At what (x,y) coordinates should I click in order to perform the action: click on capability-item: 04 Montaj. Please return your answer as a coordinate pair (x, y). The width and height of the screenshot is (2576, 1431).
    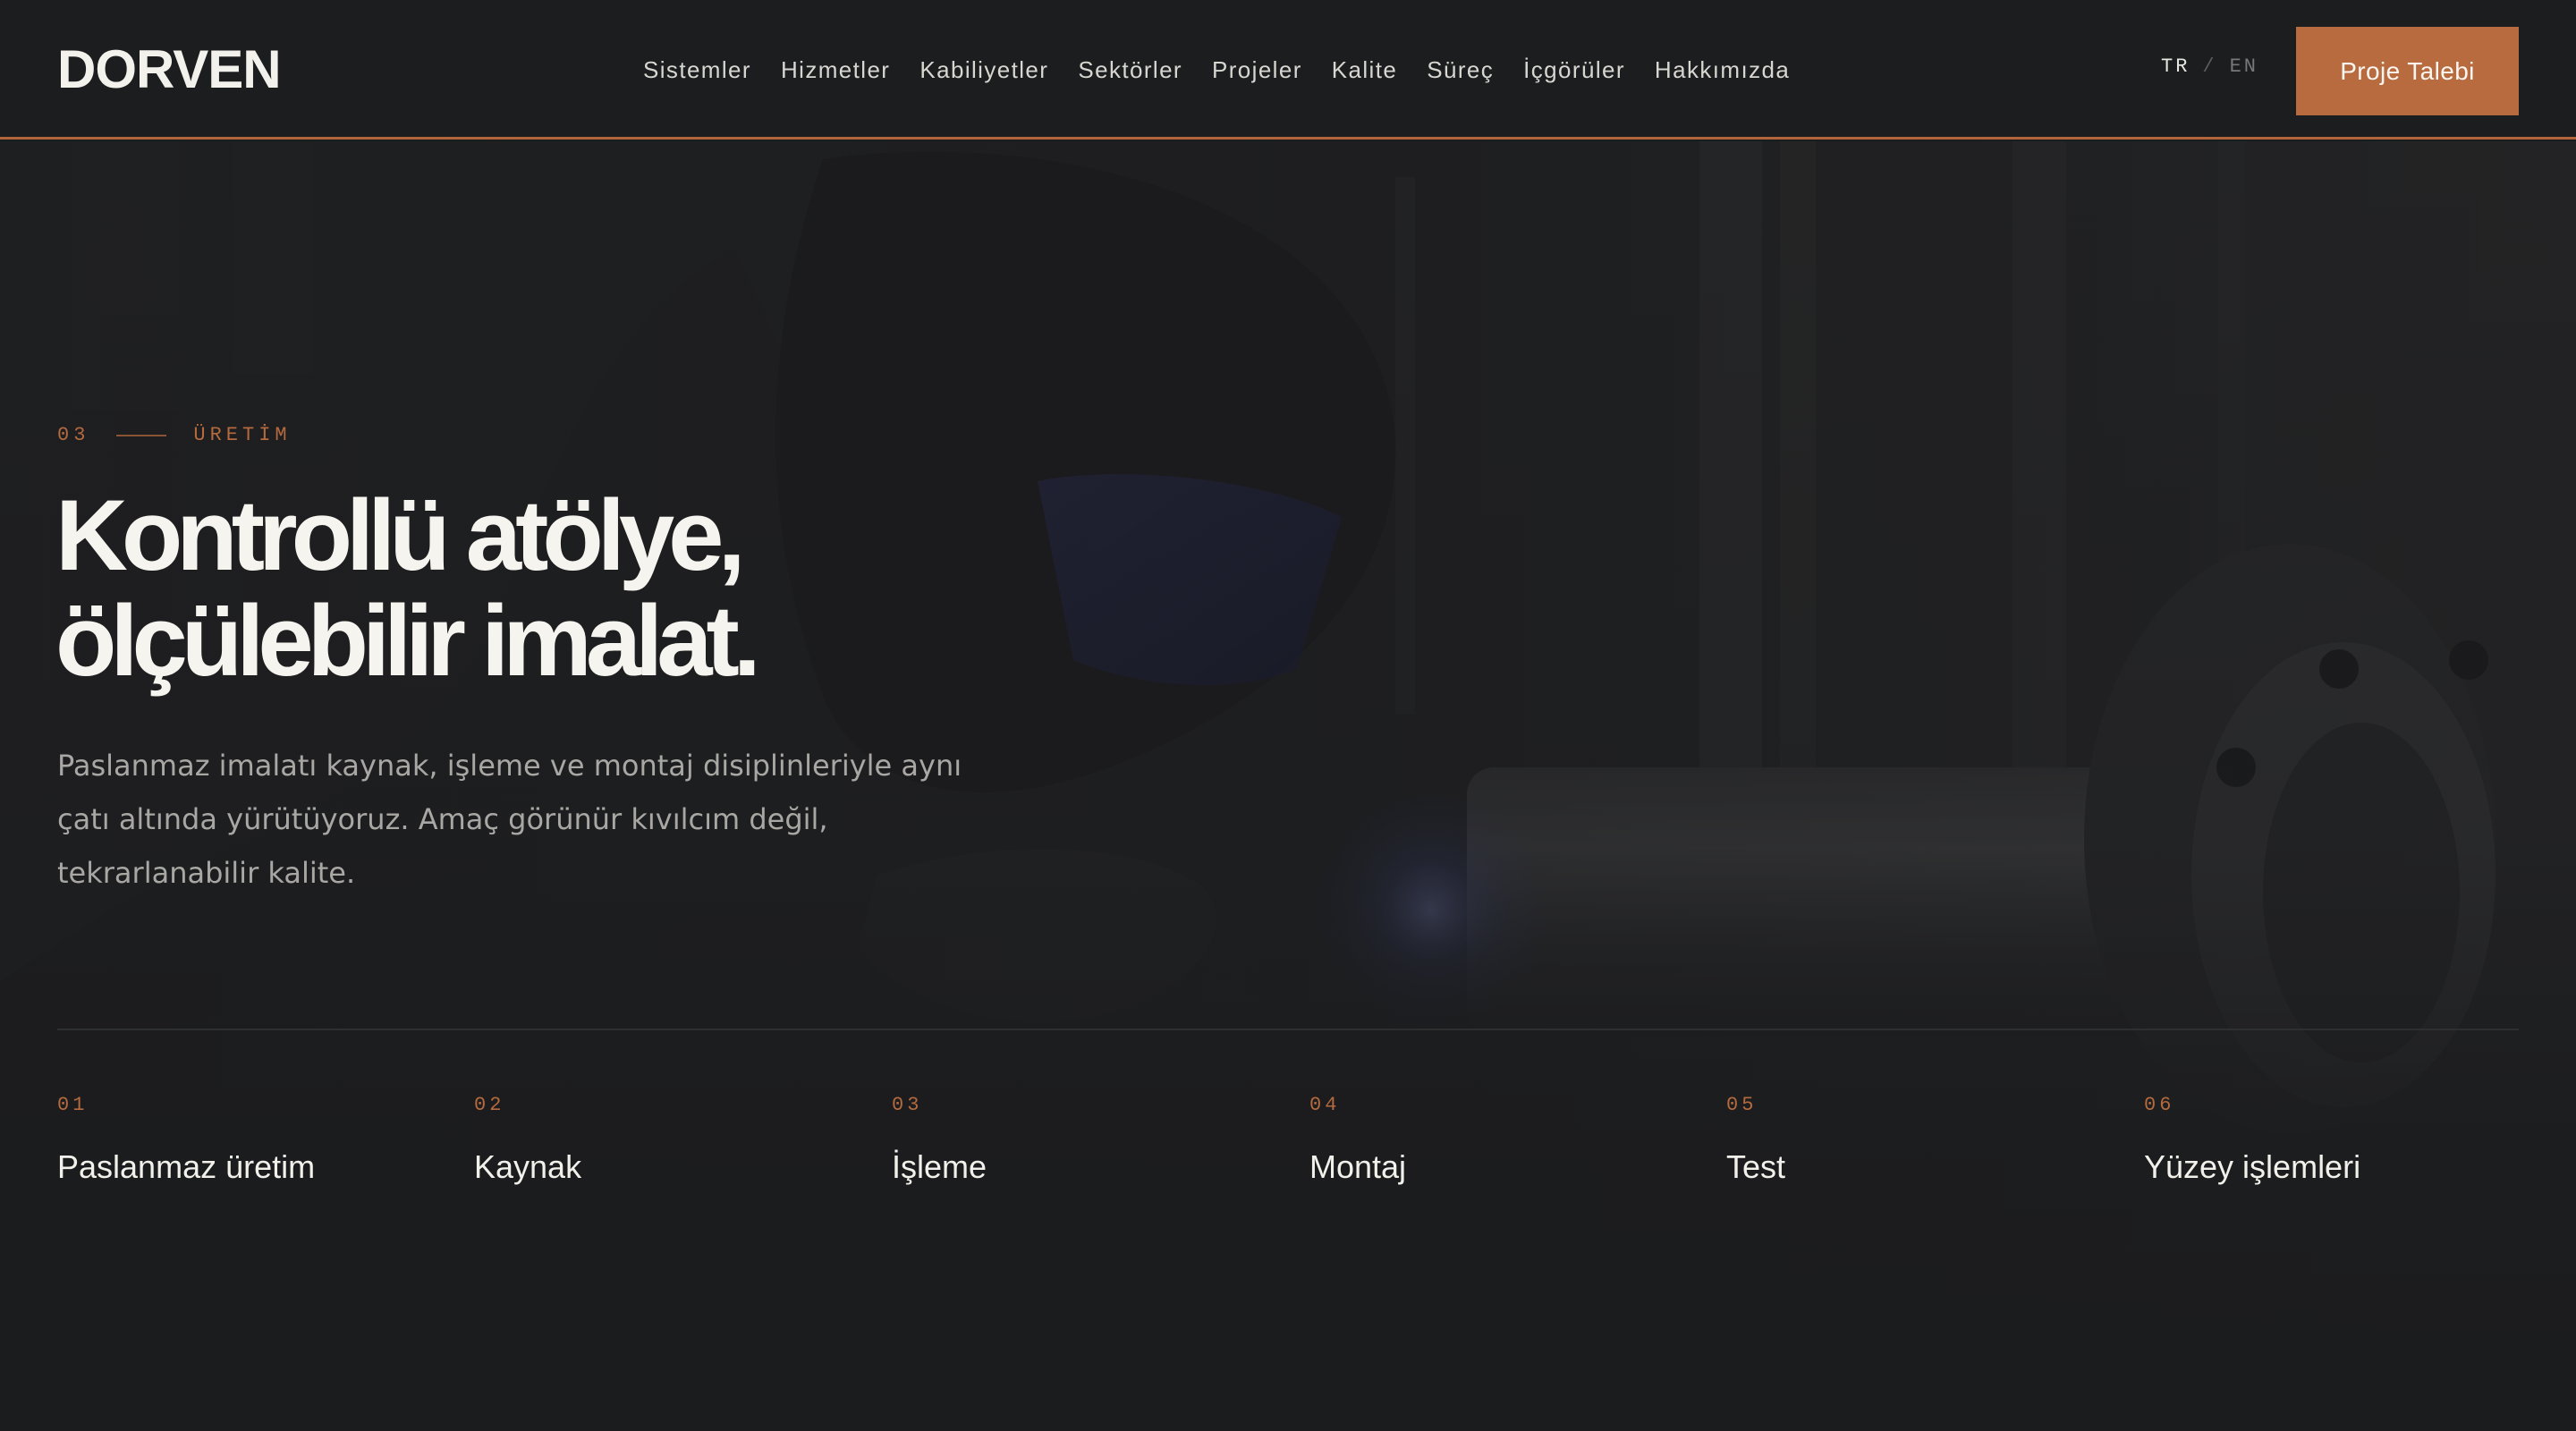
    Looking at the image, I should click on (1506, 1138).